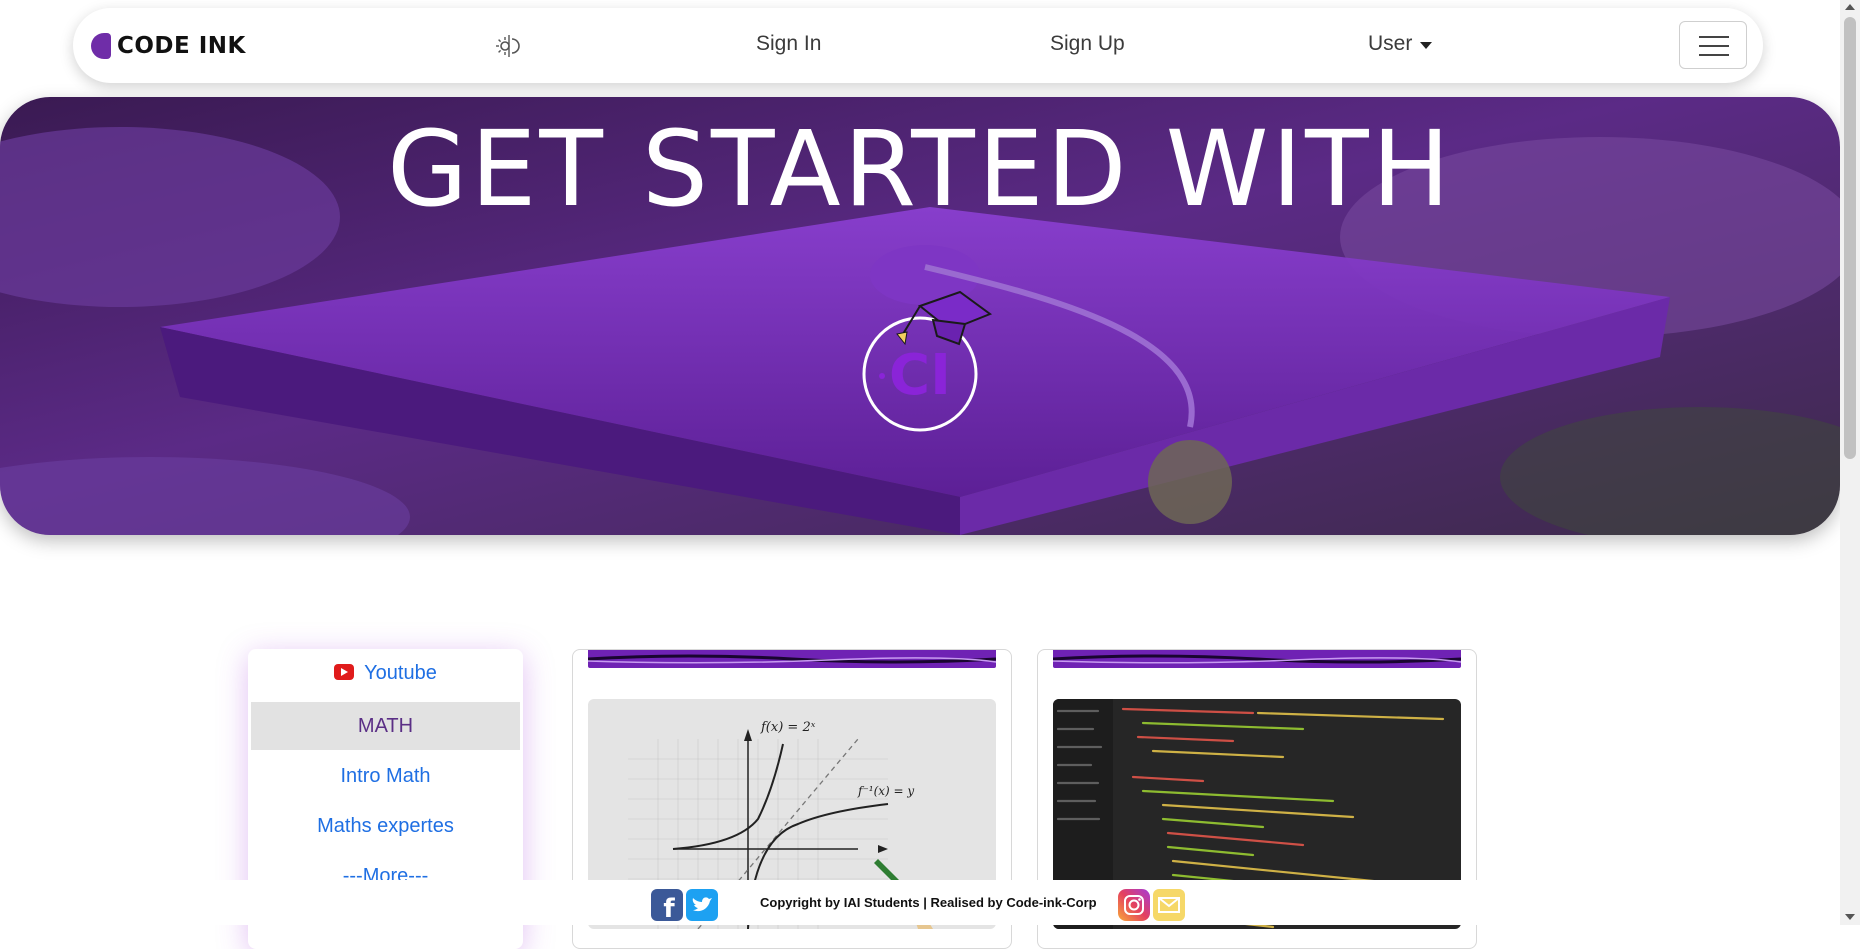  Describe the element at coordinates (788, 727) in the screenshot. I see `graph-label-f: f(x) = 2ˣ` at that location.